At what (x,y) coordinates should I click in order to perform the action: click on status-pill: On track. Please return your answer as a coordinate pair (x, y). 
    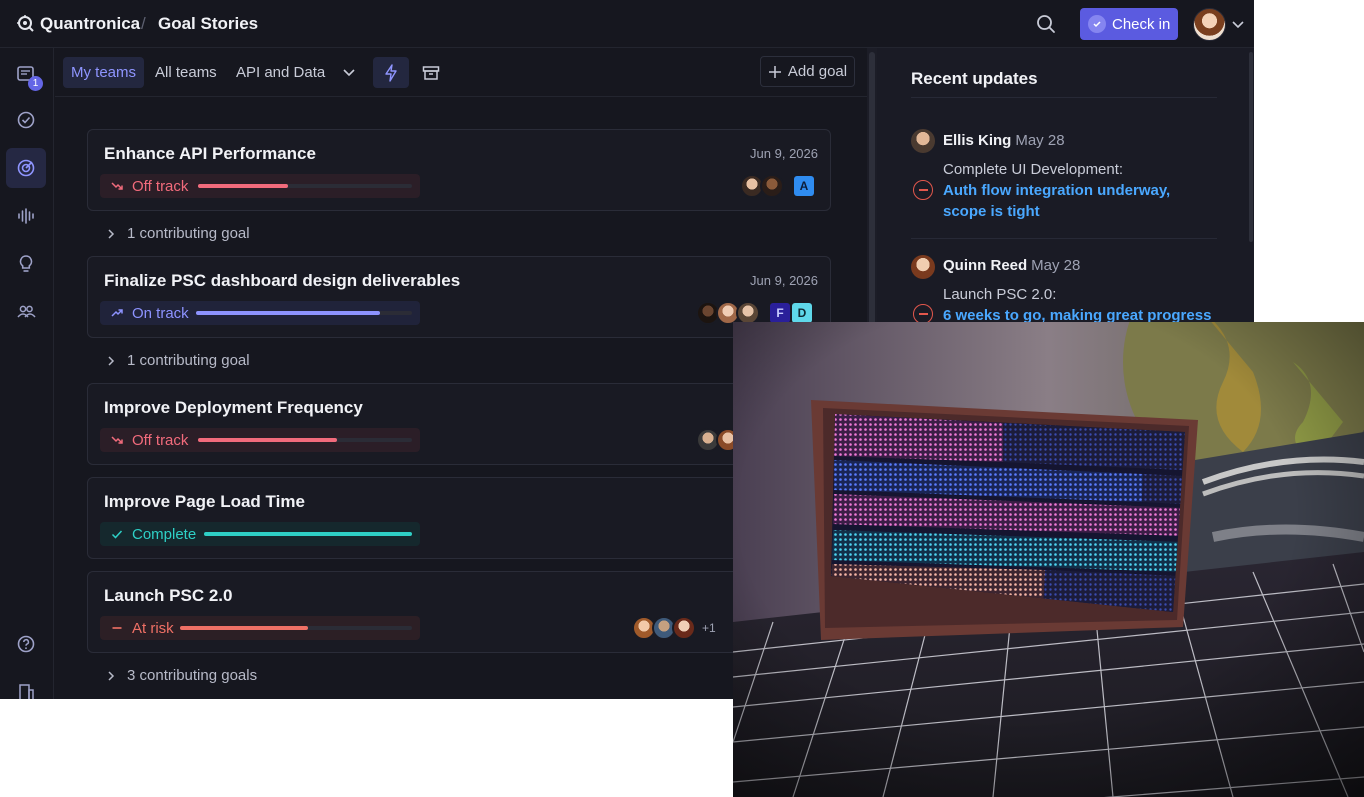
    Looking at the image, I should click on (260, 313).